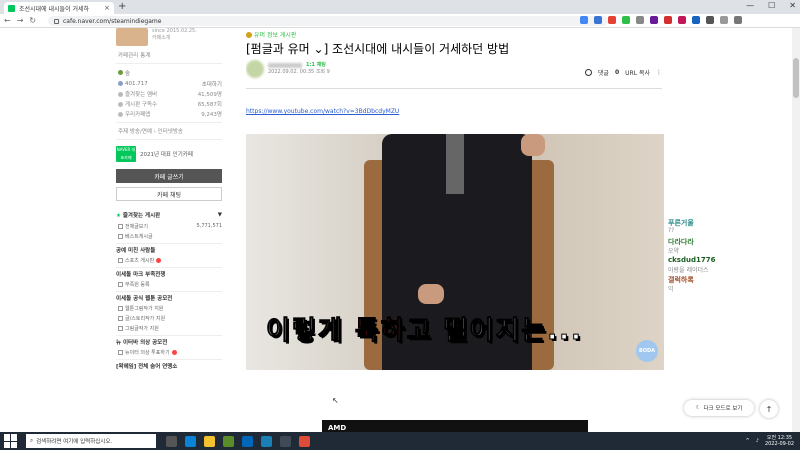 The image size is (800, 450). What do you see at coordinates (137, 284) in the screenshot?
I see `board-label: 부족원 등록` at bounding box center [137, 284].